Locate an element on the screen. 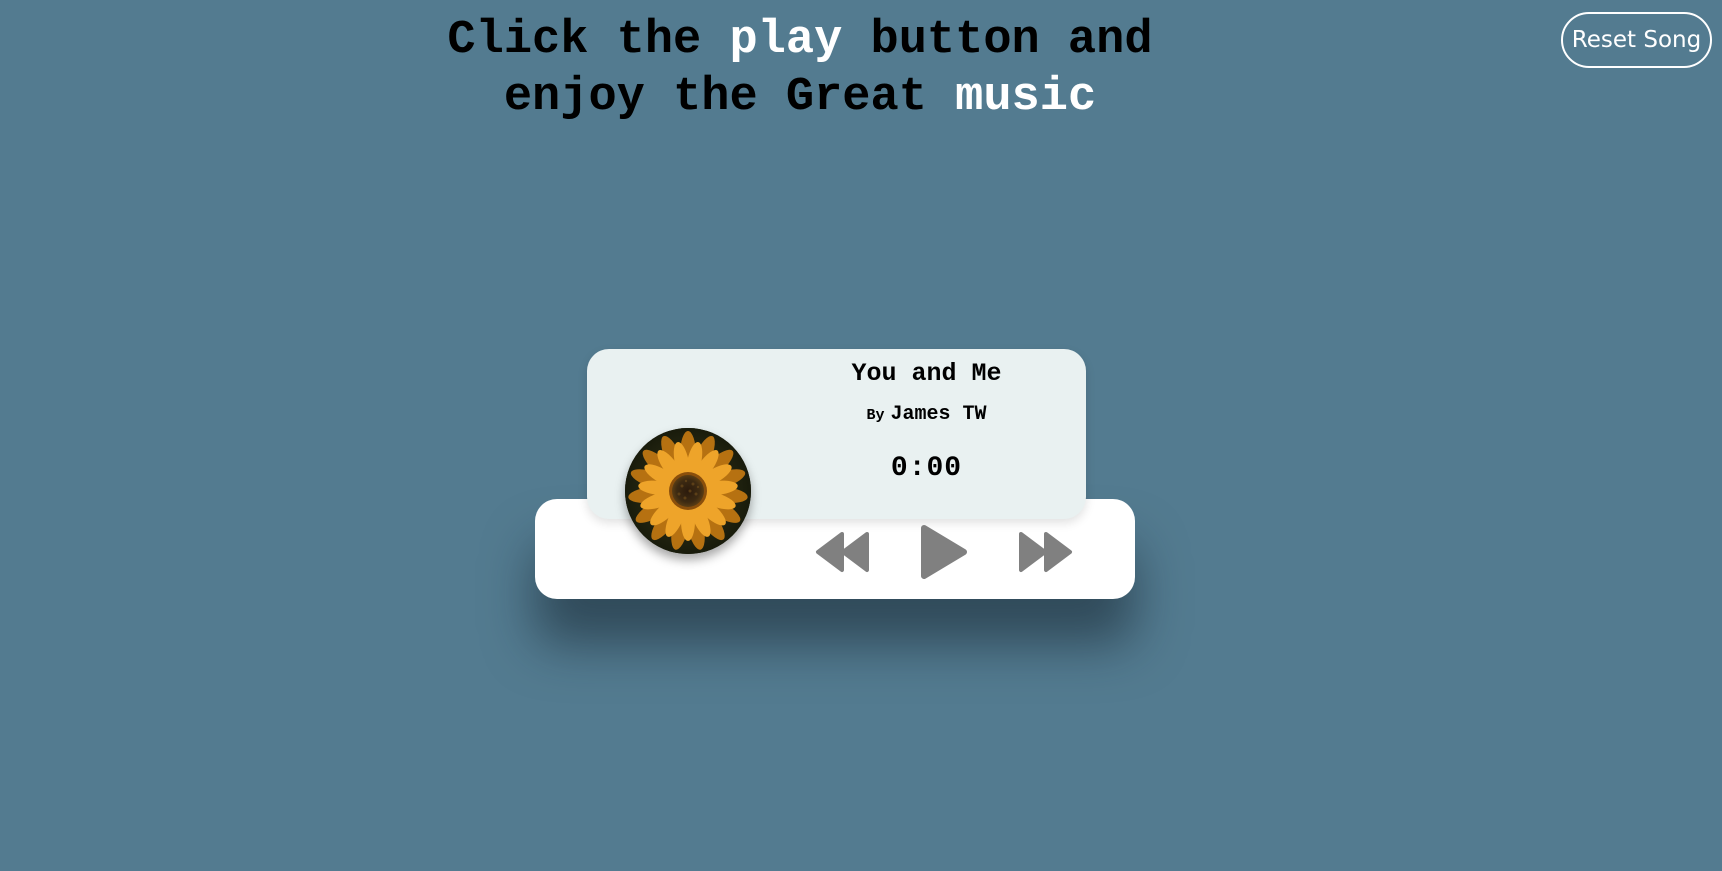 This screenshot has height=871, width=1722. headline-text: Click the is located at coordinates (588, 40).